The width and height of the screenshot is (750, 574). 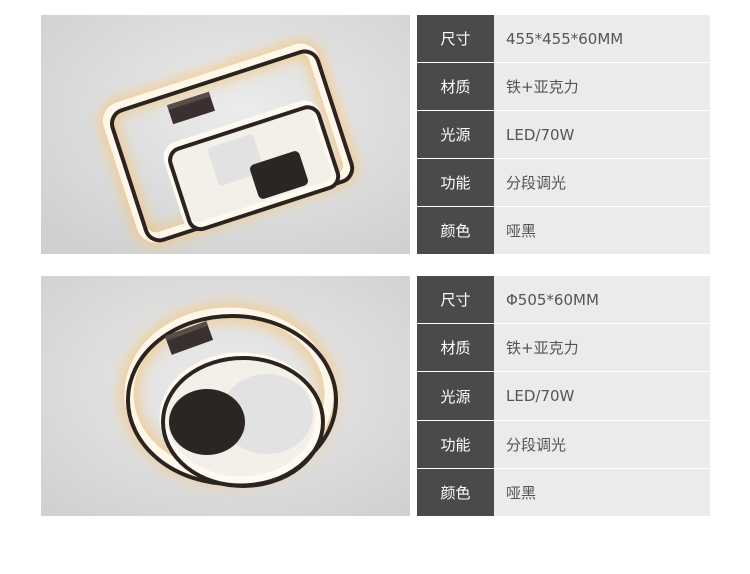 I want to click on spec-row-size: 尺寸 Φ505*60MM, so click(x=563, y=300).